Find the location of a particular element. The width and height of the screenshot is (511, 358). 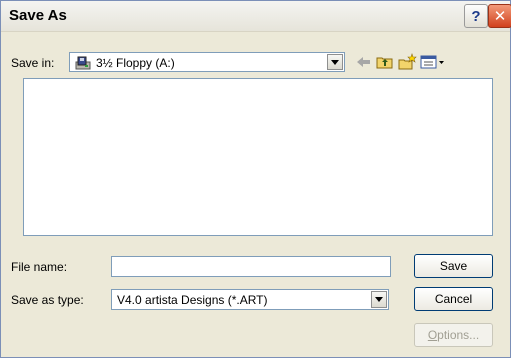

save-button: Save is located at coordinates (453, 266).